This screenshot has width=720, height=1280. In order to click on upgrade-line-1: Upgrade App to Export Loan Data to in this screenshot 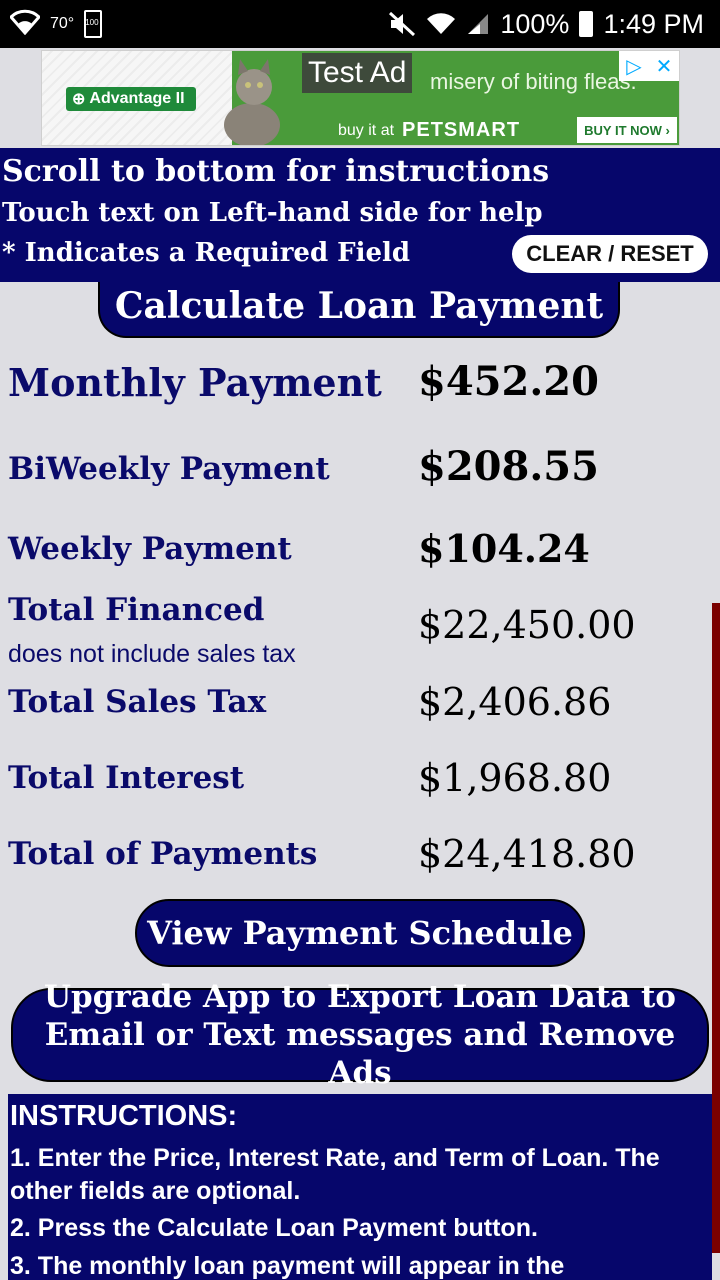, I will do `click(360, 997)`.